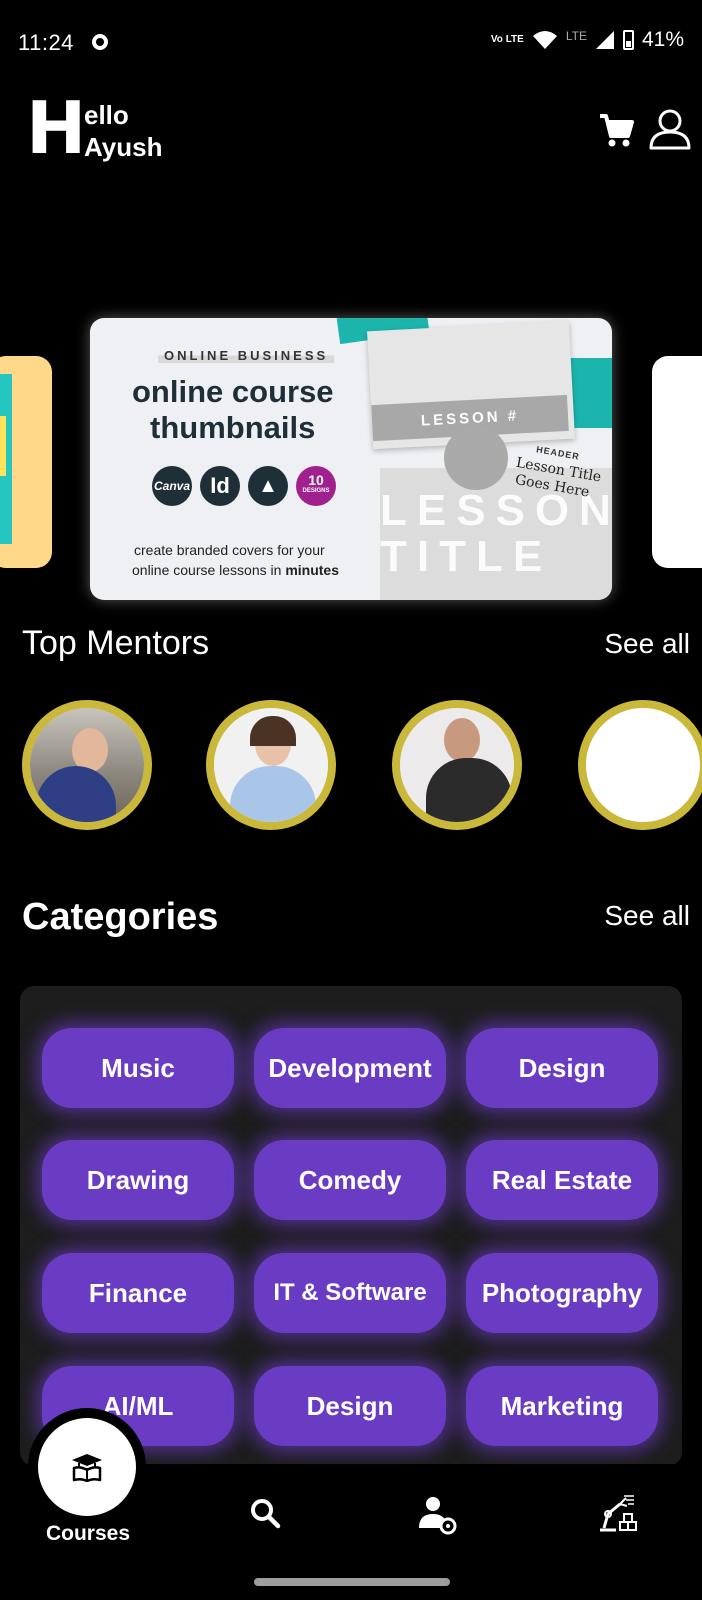 The height and width of the screenshot is (1600, 702). I want to click on banner-title: thumbnails, so click(233, 427).